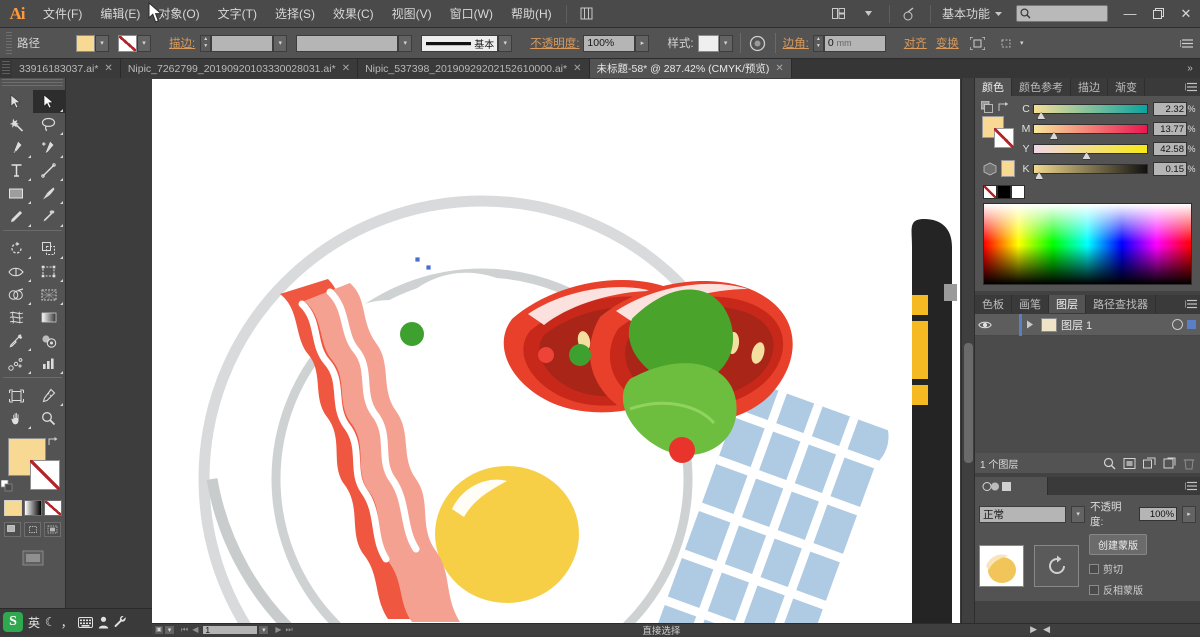 The image size is (1200, 637). I want to click on pen-tool, so click(16, 147).